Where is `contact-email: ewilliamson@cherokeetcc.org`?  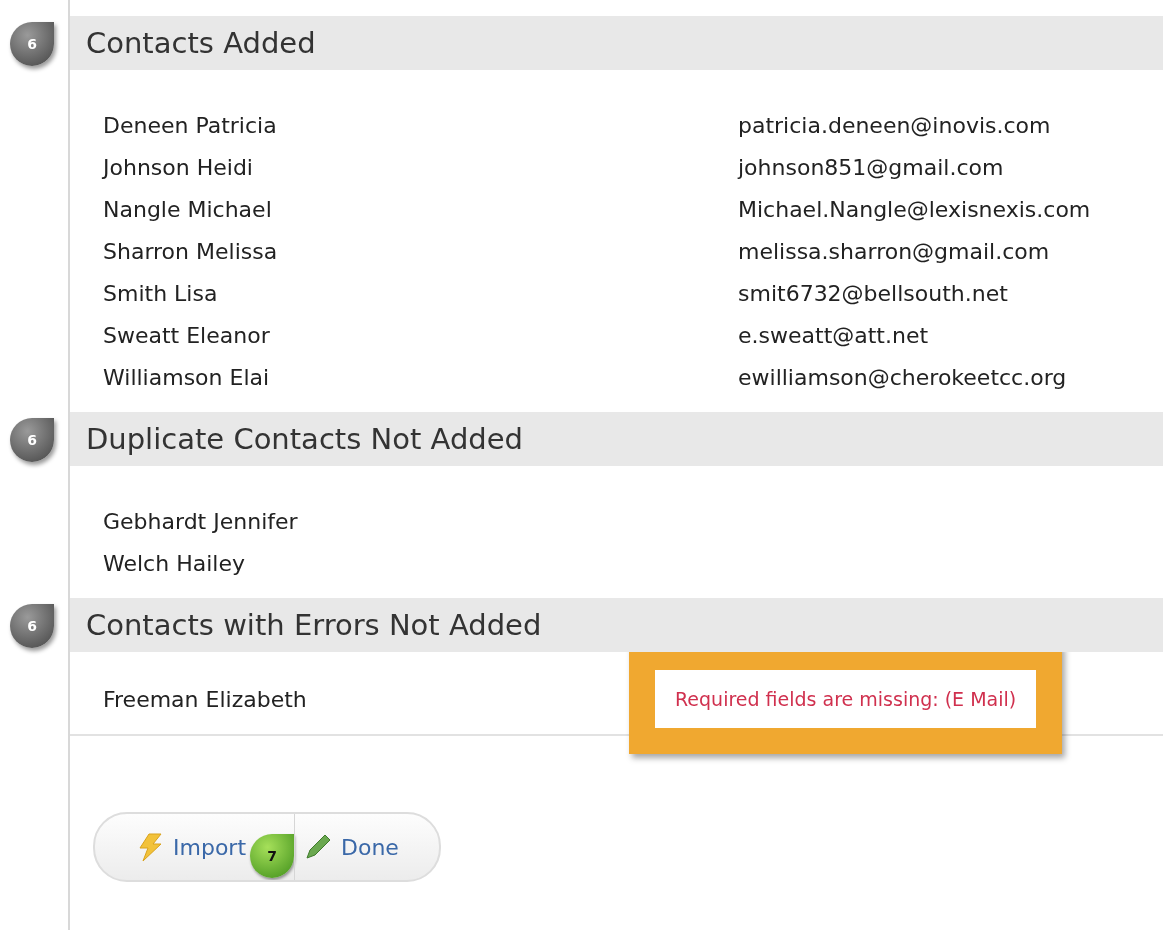
contact-email: ewilliamson@cherokeetcc.org is located at coordinates (903, 377).